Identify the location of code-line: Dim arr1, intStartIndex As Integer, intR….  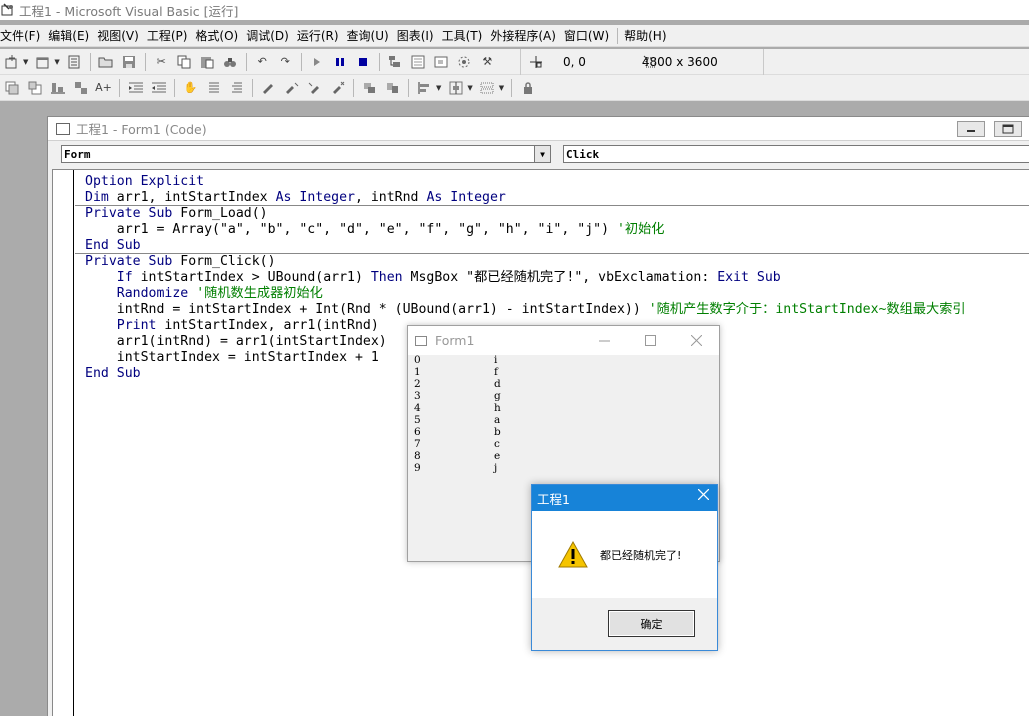
(525, 198).